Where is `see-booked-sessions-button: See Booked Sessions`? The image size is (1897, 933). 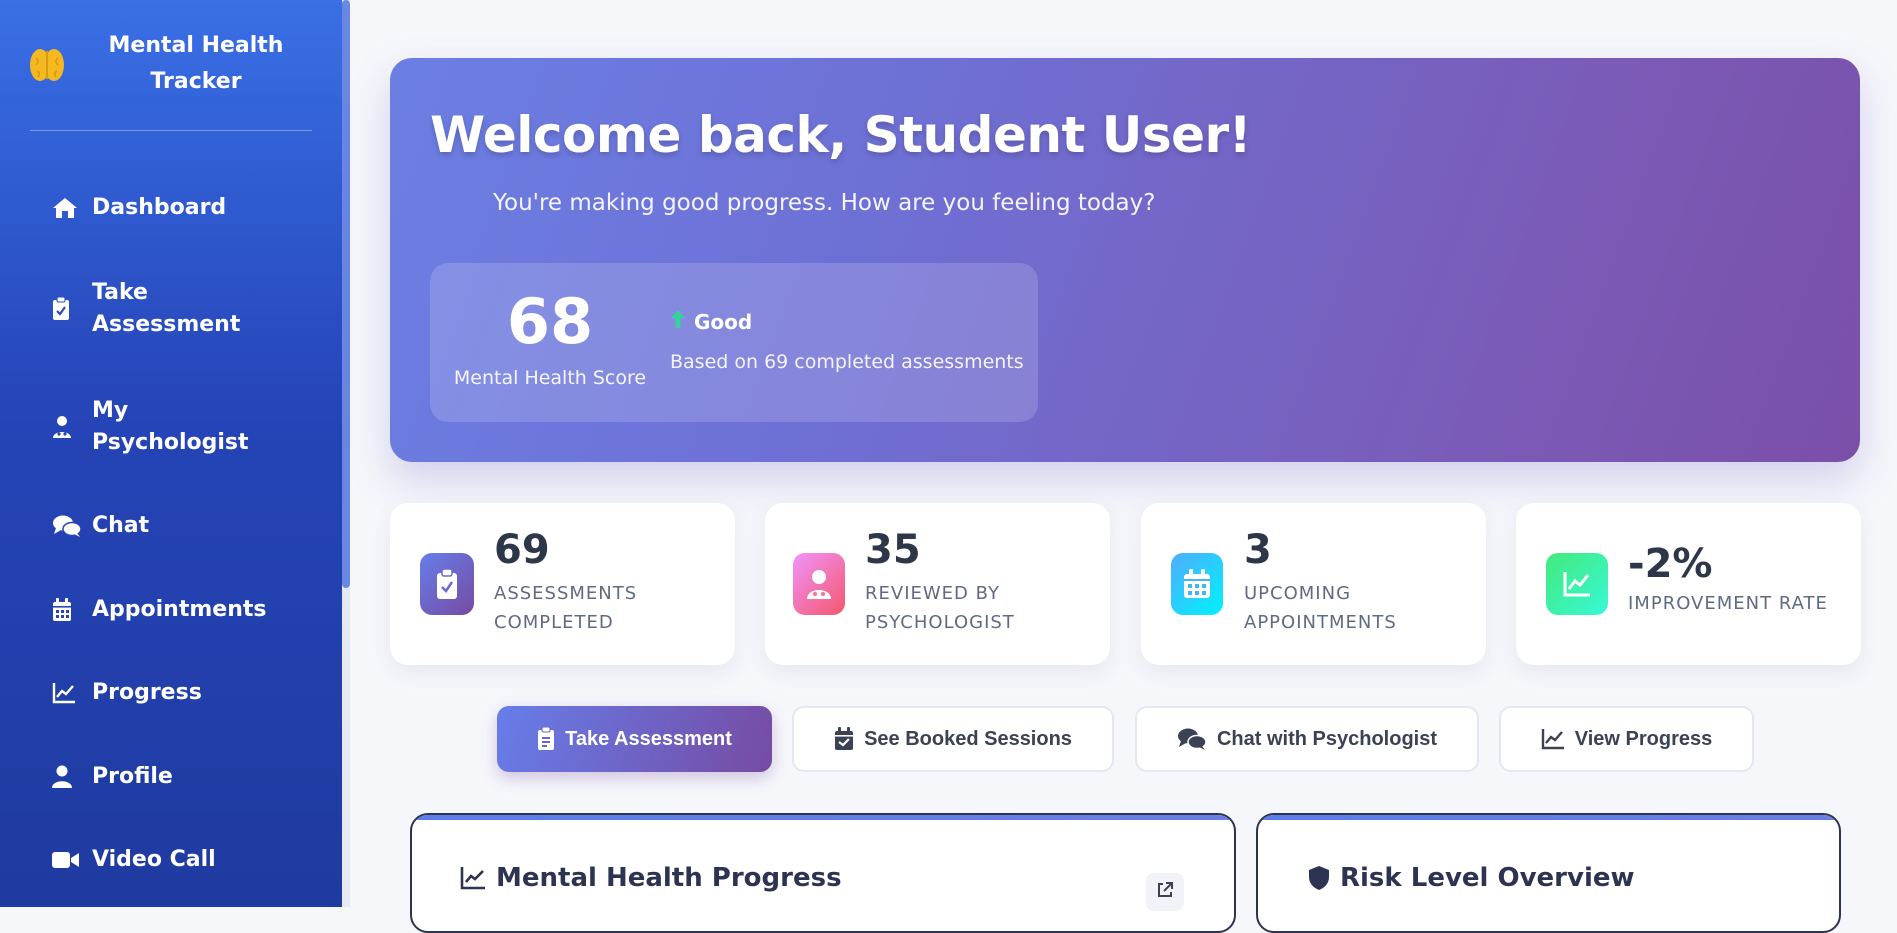 see-booked-sessions-button: See Booked Sessions is located at coordinates (953, 739).